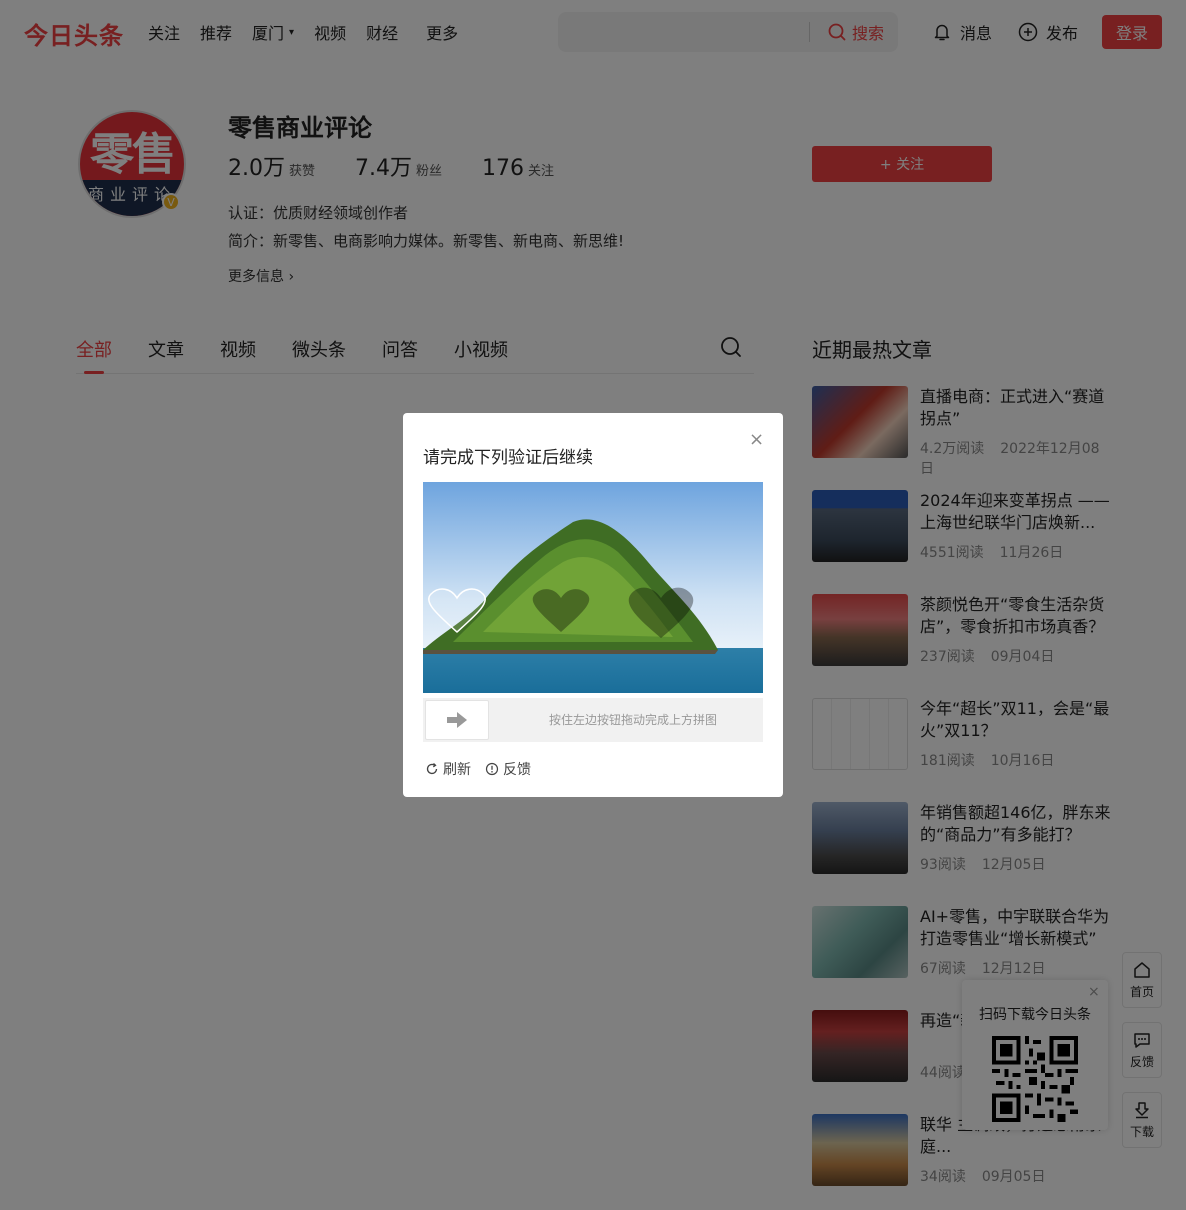 The image size is (1186, 1210). I want to click on island-scene-image, so click(593, 587).